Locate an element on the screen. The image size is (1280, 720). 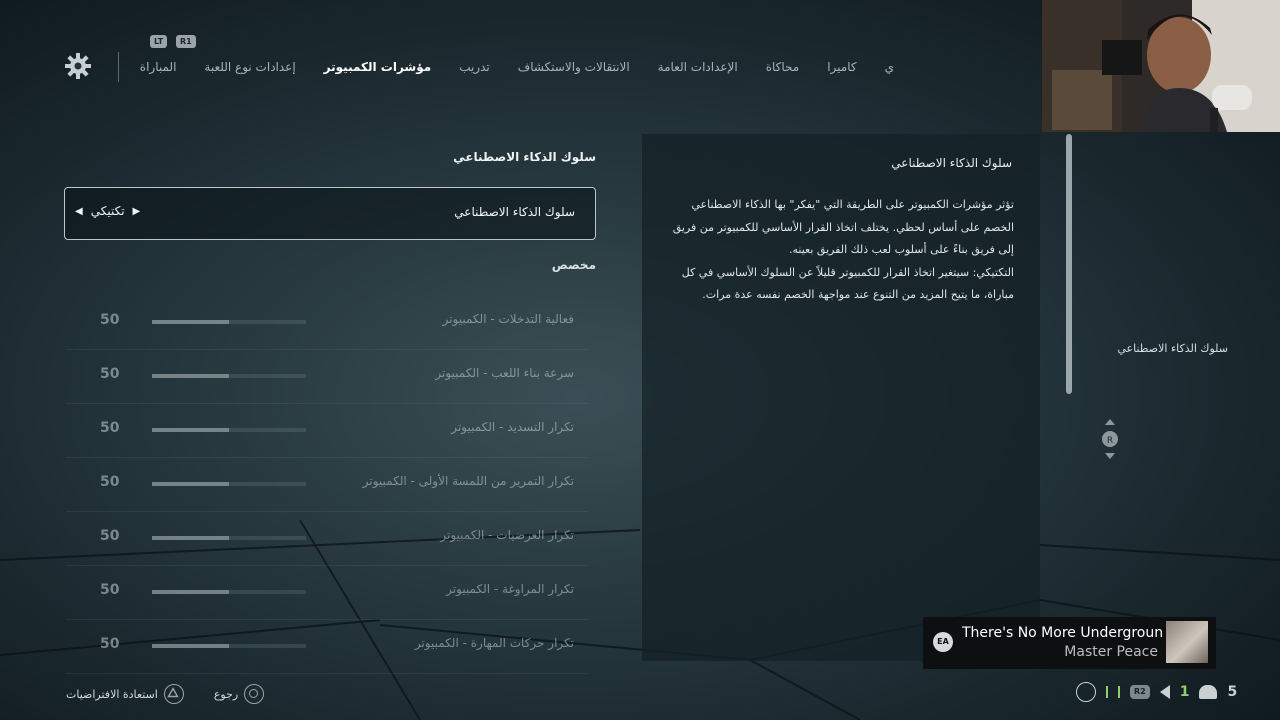
slider-row: تكرار المراوغة - الكمبيوتر 50 is located at coordinates (327, 593).